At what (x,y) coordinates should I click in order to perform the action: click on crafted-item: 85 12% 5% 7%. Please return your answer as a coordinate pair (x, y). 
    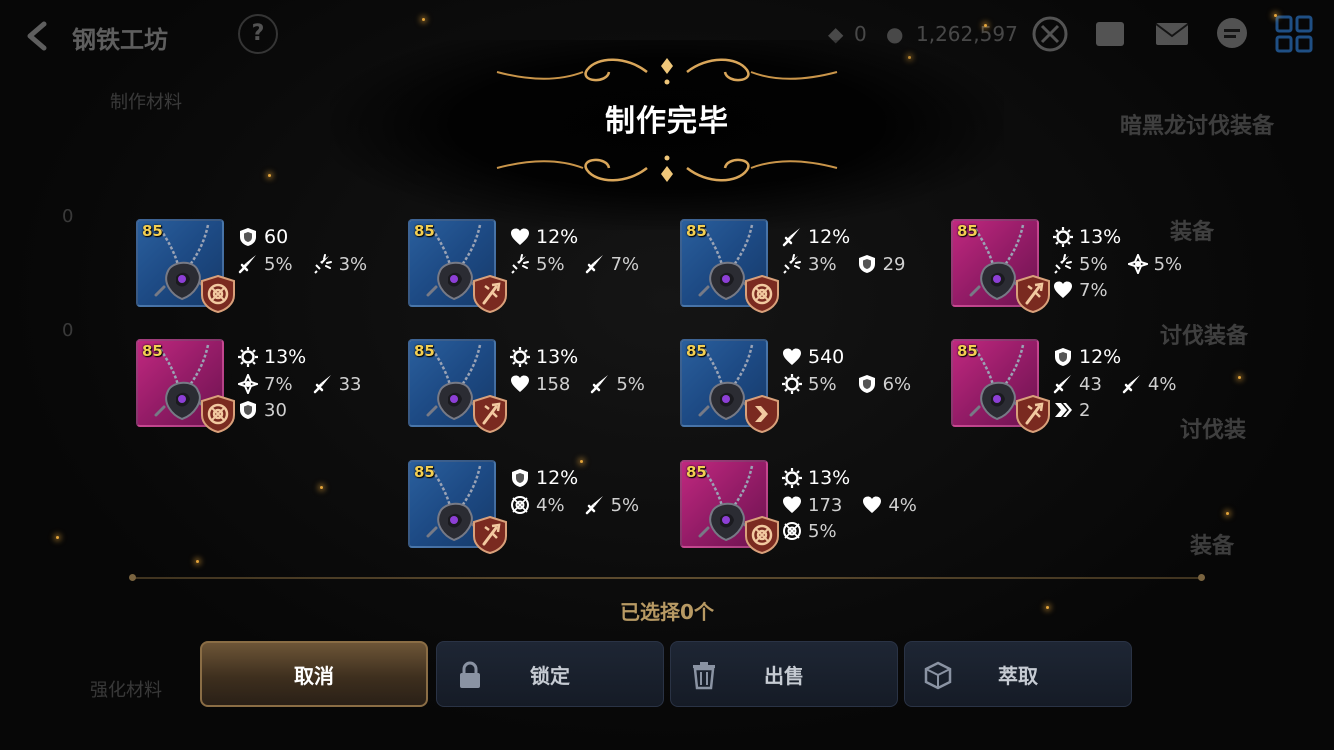
    Looking at the image, I should click on (538, 269).